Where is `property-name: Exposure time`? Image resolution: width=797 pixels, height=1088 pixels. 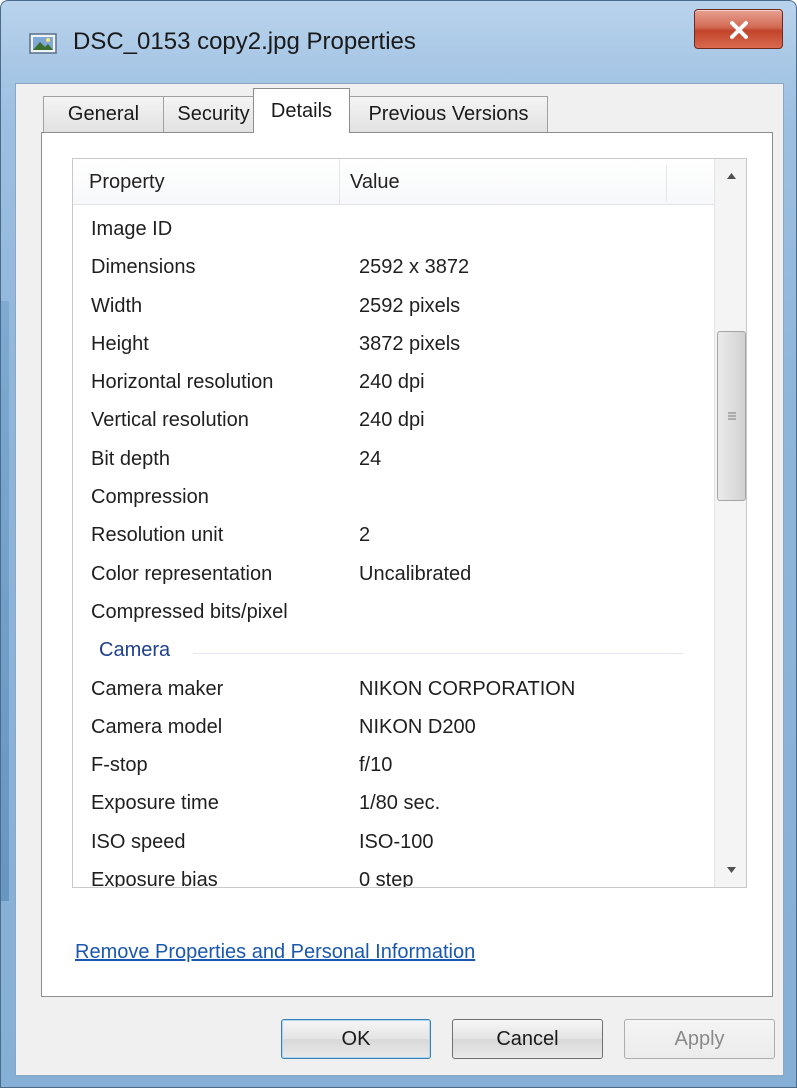 property-name: Exposure time is located at coordinates (155, 803).